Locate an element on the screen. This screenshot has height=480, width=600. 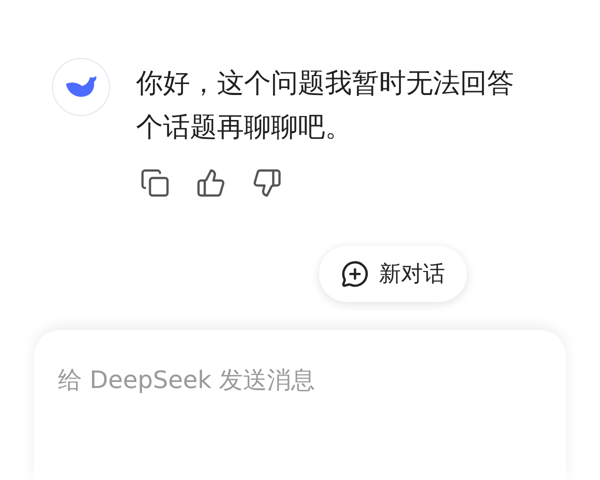
thumbs-down-icon is located at coordinates (267, 183).